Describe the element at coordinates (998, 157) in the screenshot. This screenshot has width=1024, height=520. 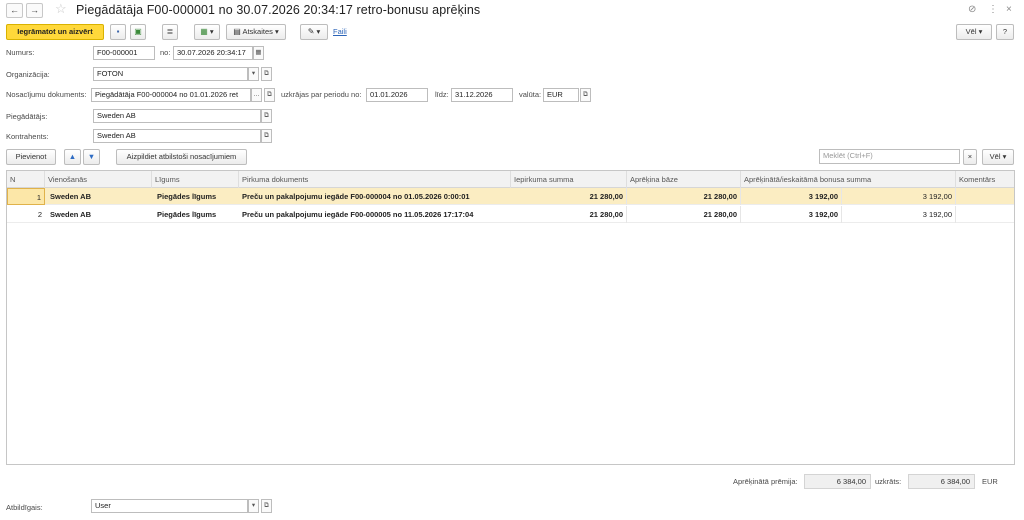
I see `table-more-button: Vēl ▾` at that location.